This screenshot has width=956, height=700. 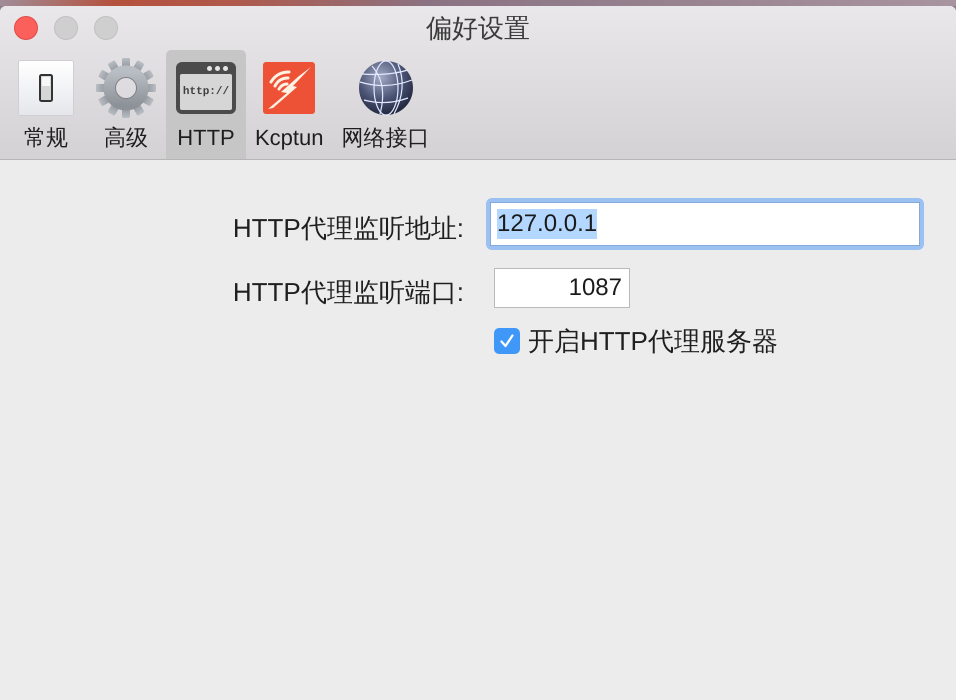 What do you see at coordinates (289, 88) in the screenshot?
I see `signal-bolt-icon` at bounding box center [289, 88].